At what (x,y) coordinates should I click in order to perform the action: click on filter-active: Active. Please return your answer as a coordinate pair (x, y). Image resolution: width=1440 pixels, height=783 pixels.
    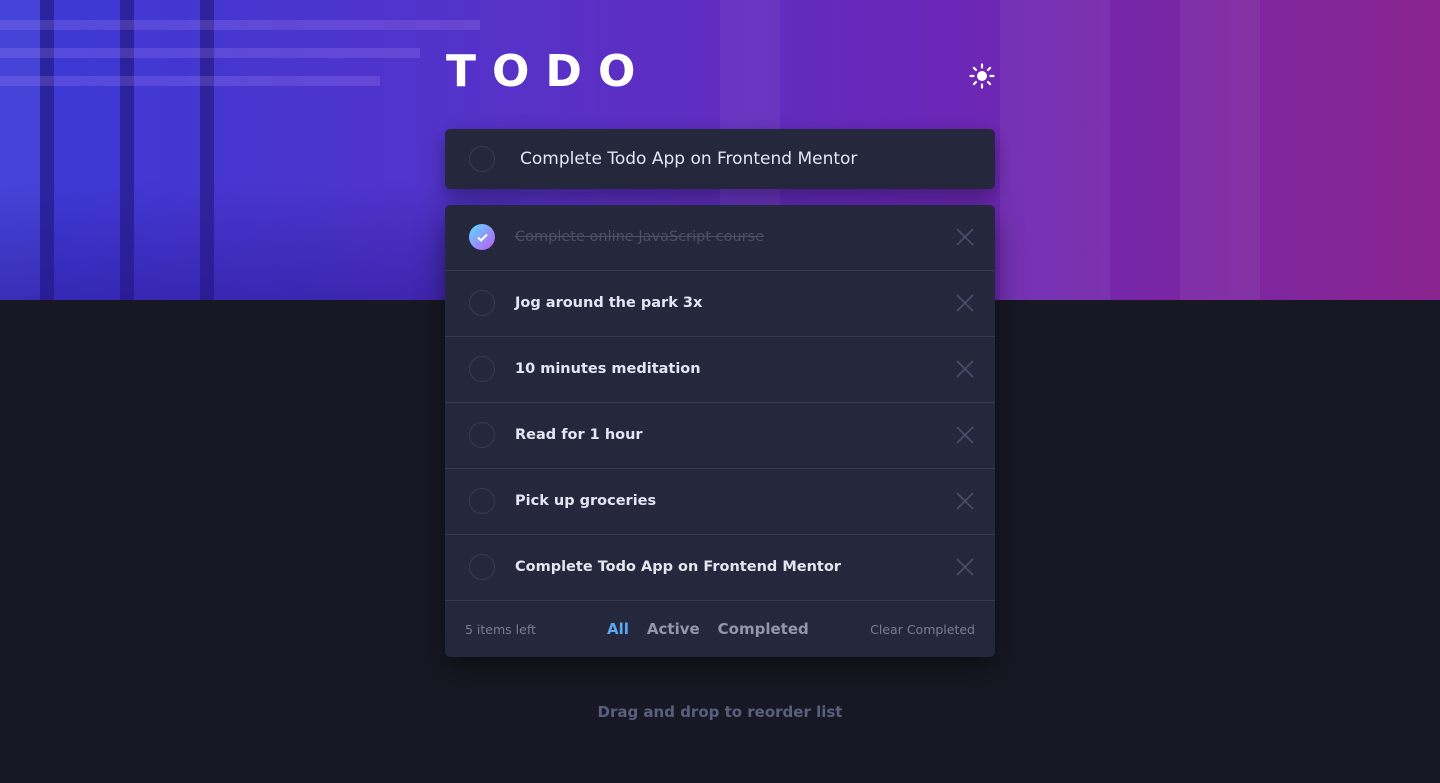
    Looking at the image, I should click on (673, 629).